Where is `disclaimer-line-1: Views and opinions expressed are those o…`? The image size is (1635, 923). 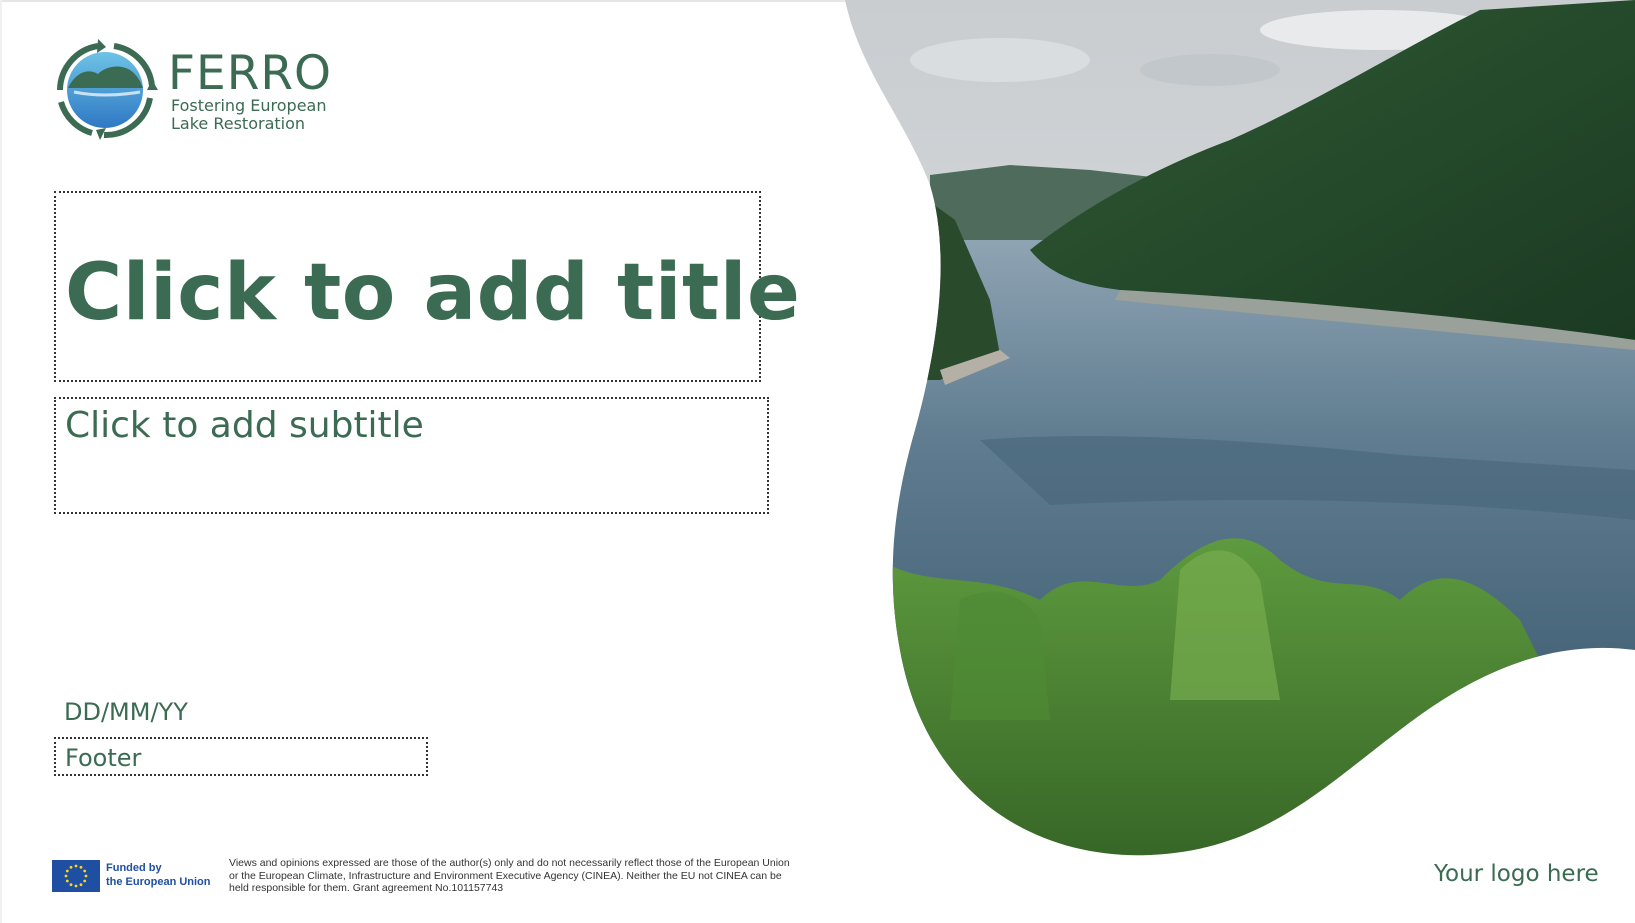 disclaimer-line-1: Views and opinions expressed are those o… is located at coordinates (509, 863).